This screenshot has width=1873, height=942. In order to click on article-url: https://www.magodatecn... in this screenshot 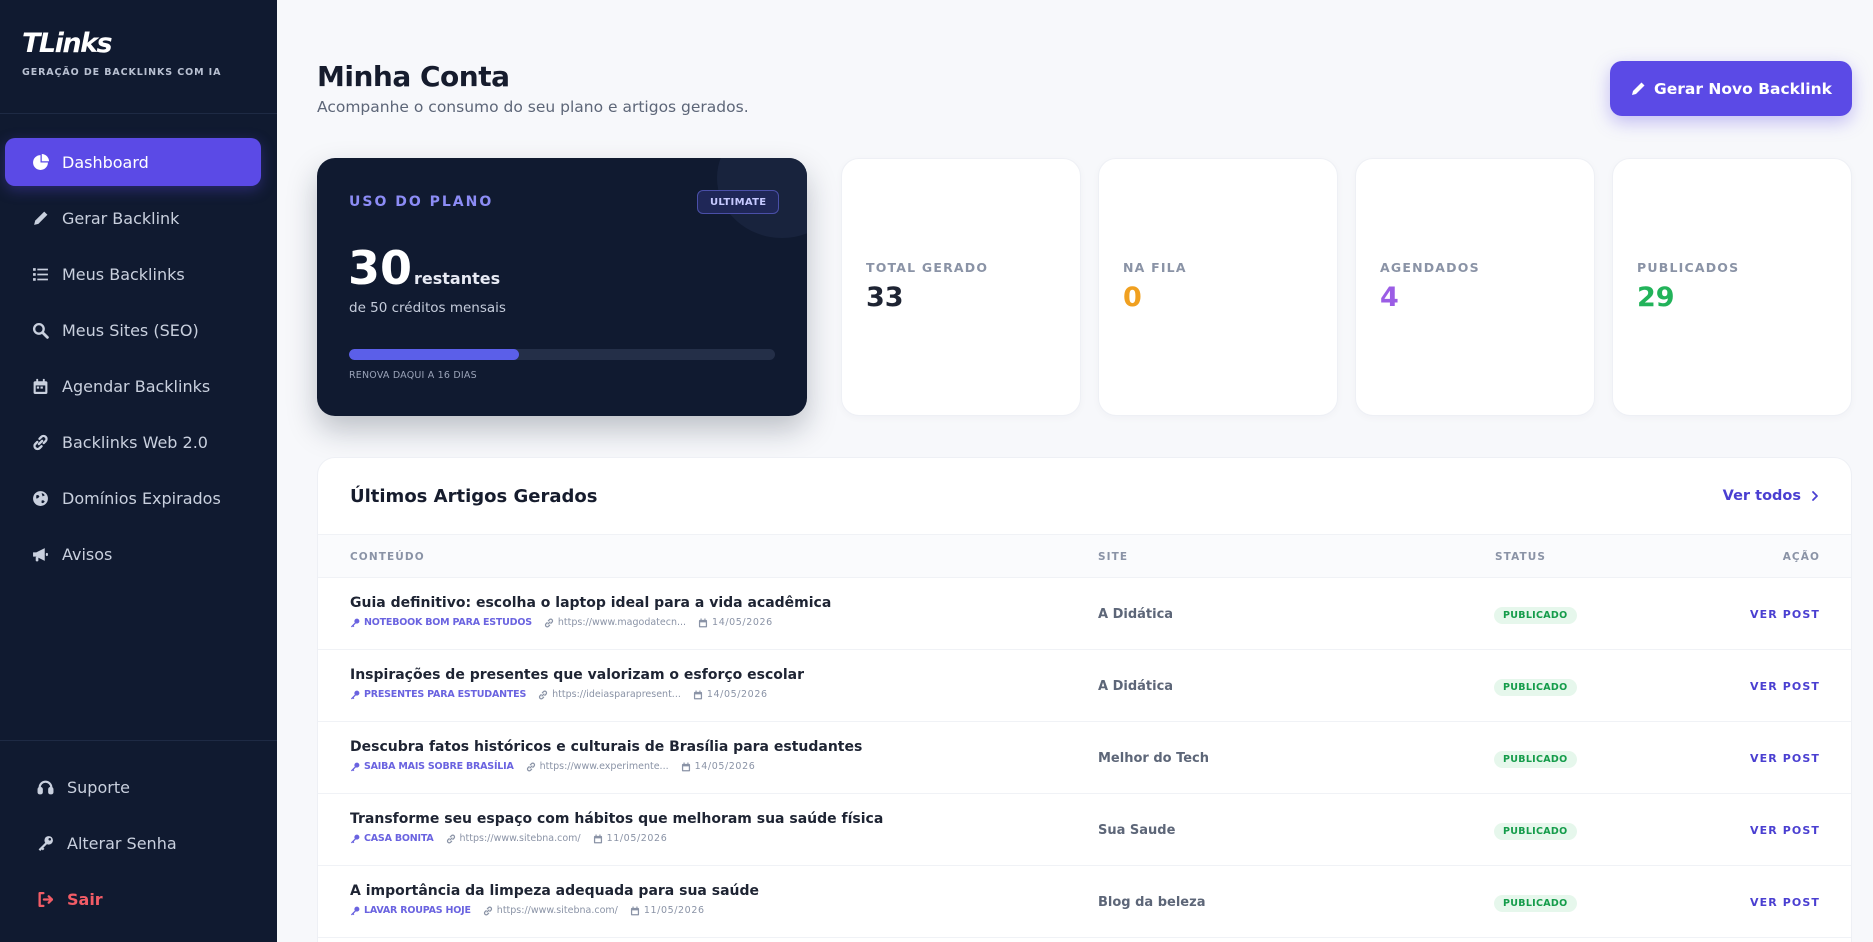, I will do `click(615, 622)`.